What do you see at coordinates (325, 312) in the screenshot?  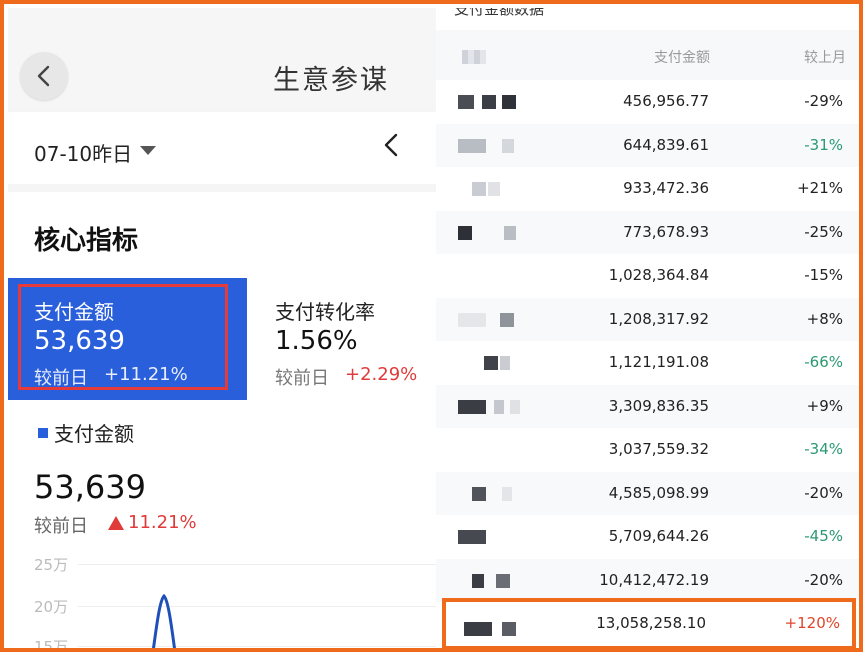 I see `metric-label: 支付转化率` at bounding box center [325, 312].